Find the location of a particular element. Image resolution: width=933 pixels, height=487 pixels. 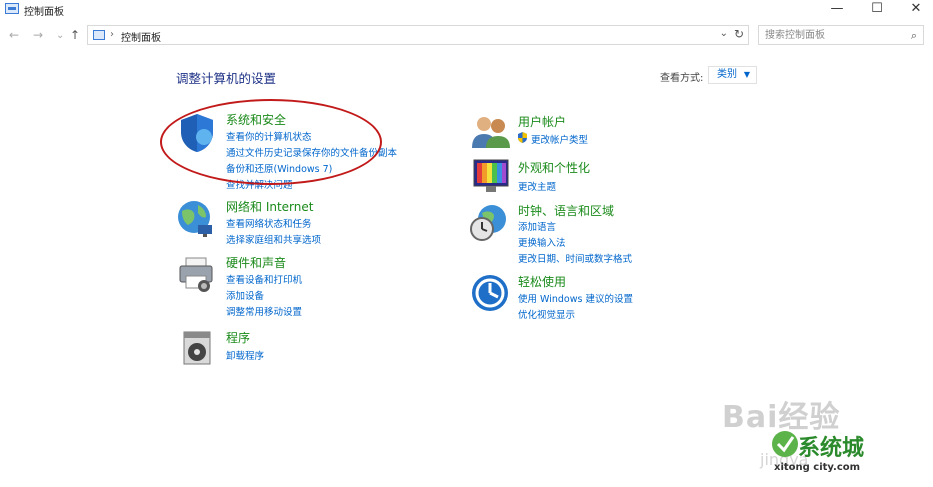

close-button: ✕ is located at coordinates (916, 10).